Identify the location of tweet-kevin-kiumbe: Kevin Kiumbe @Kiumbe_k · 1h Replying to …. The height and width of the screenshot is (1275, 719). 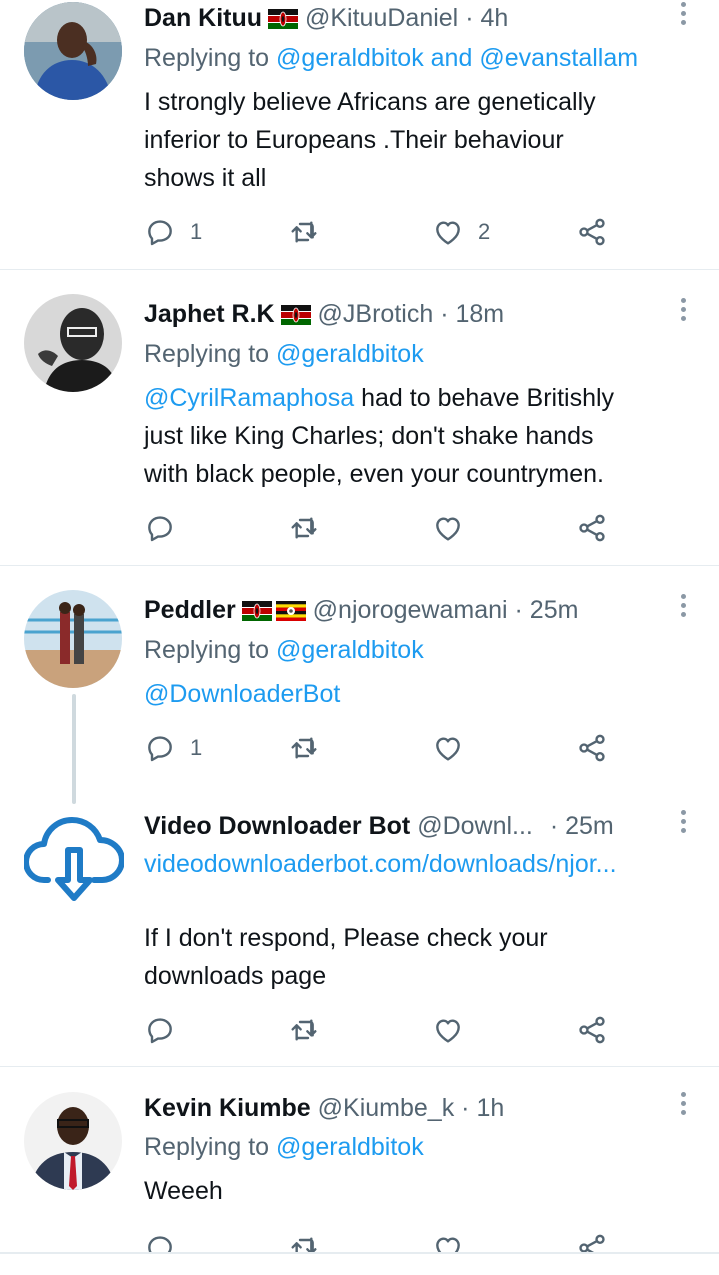
(359, 1181).